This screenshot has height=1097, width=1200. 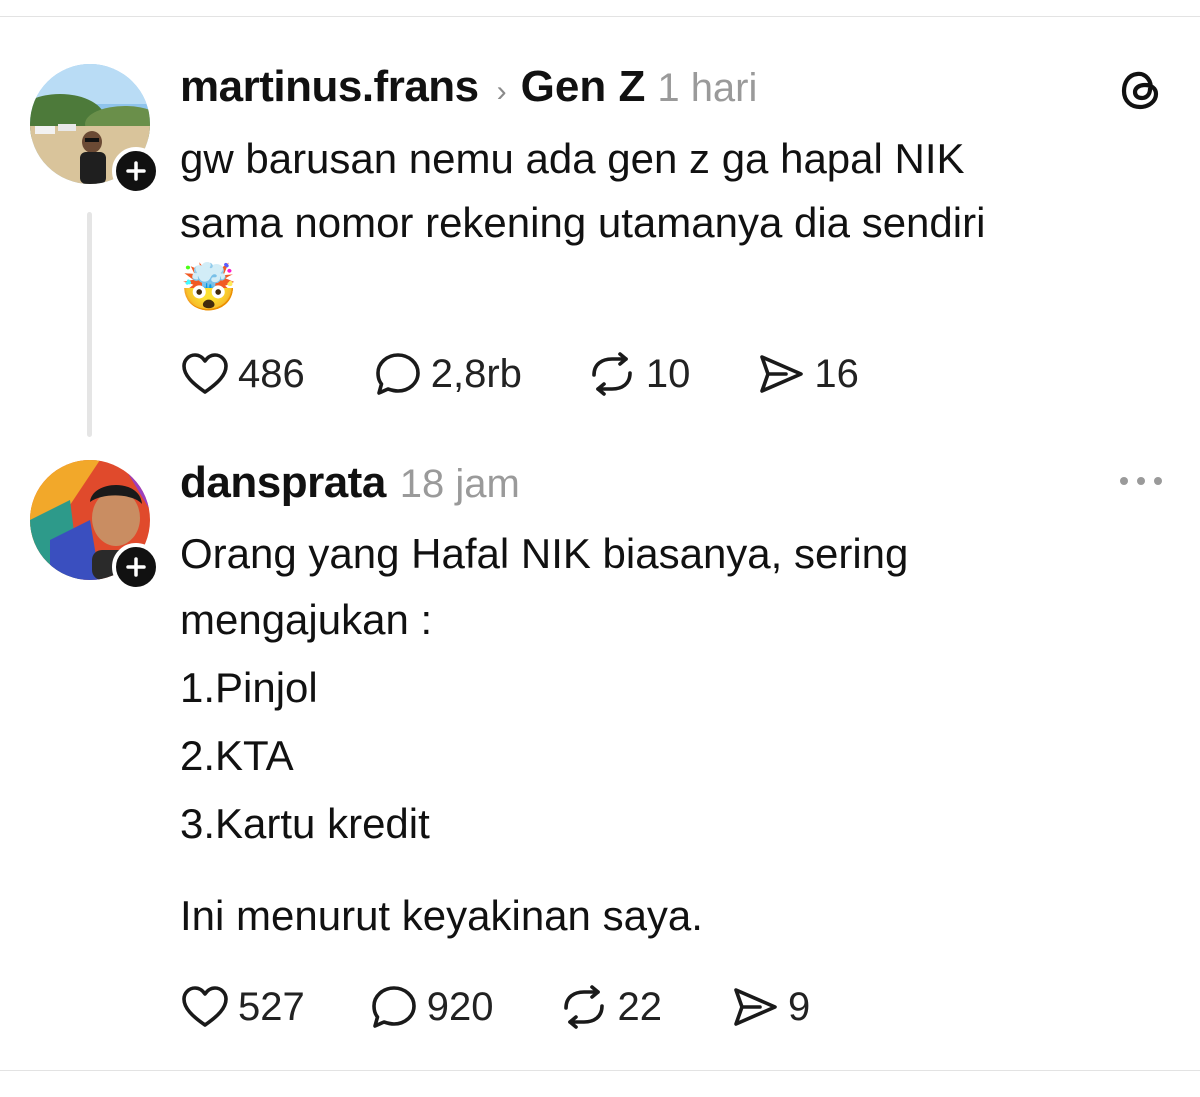 I want to click on chevron-right-icon: ›, so click(x=501, y=91).